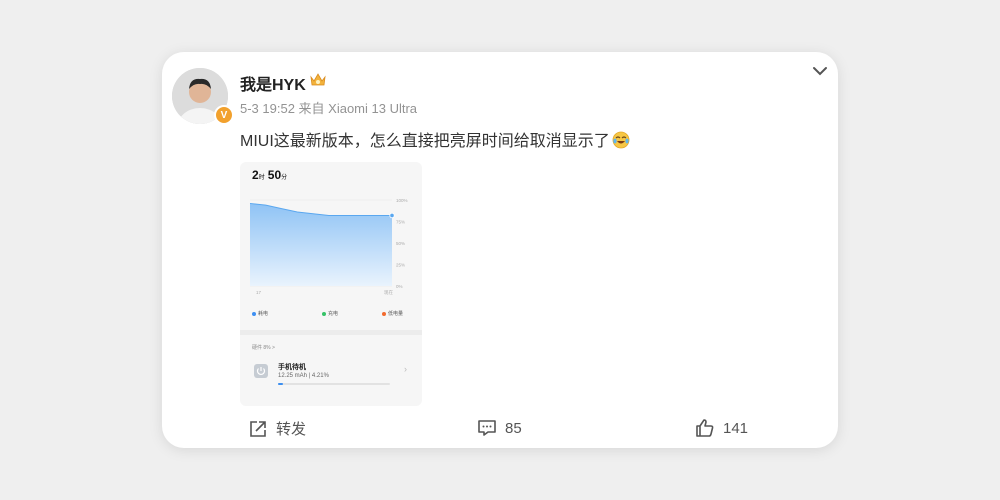  What do you see at coordinates (263, 348) in the screenshot?
I see `hardware-label: 硬件 8% >` at bounding box center [263, 348].